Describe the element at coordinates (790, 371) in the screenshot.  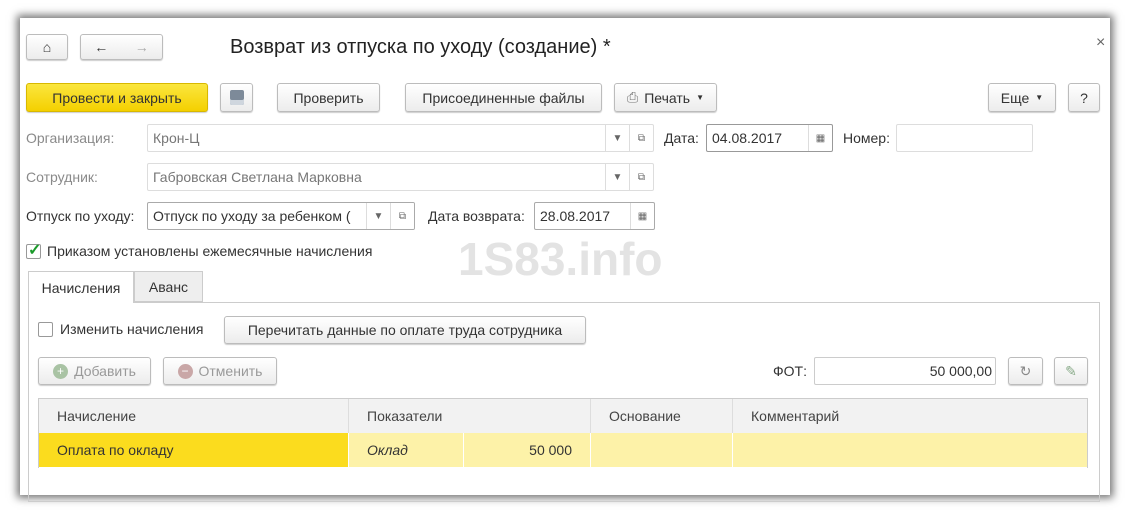
I see `fot-label: ФОТ:` at that location.